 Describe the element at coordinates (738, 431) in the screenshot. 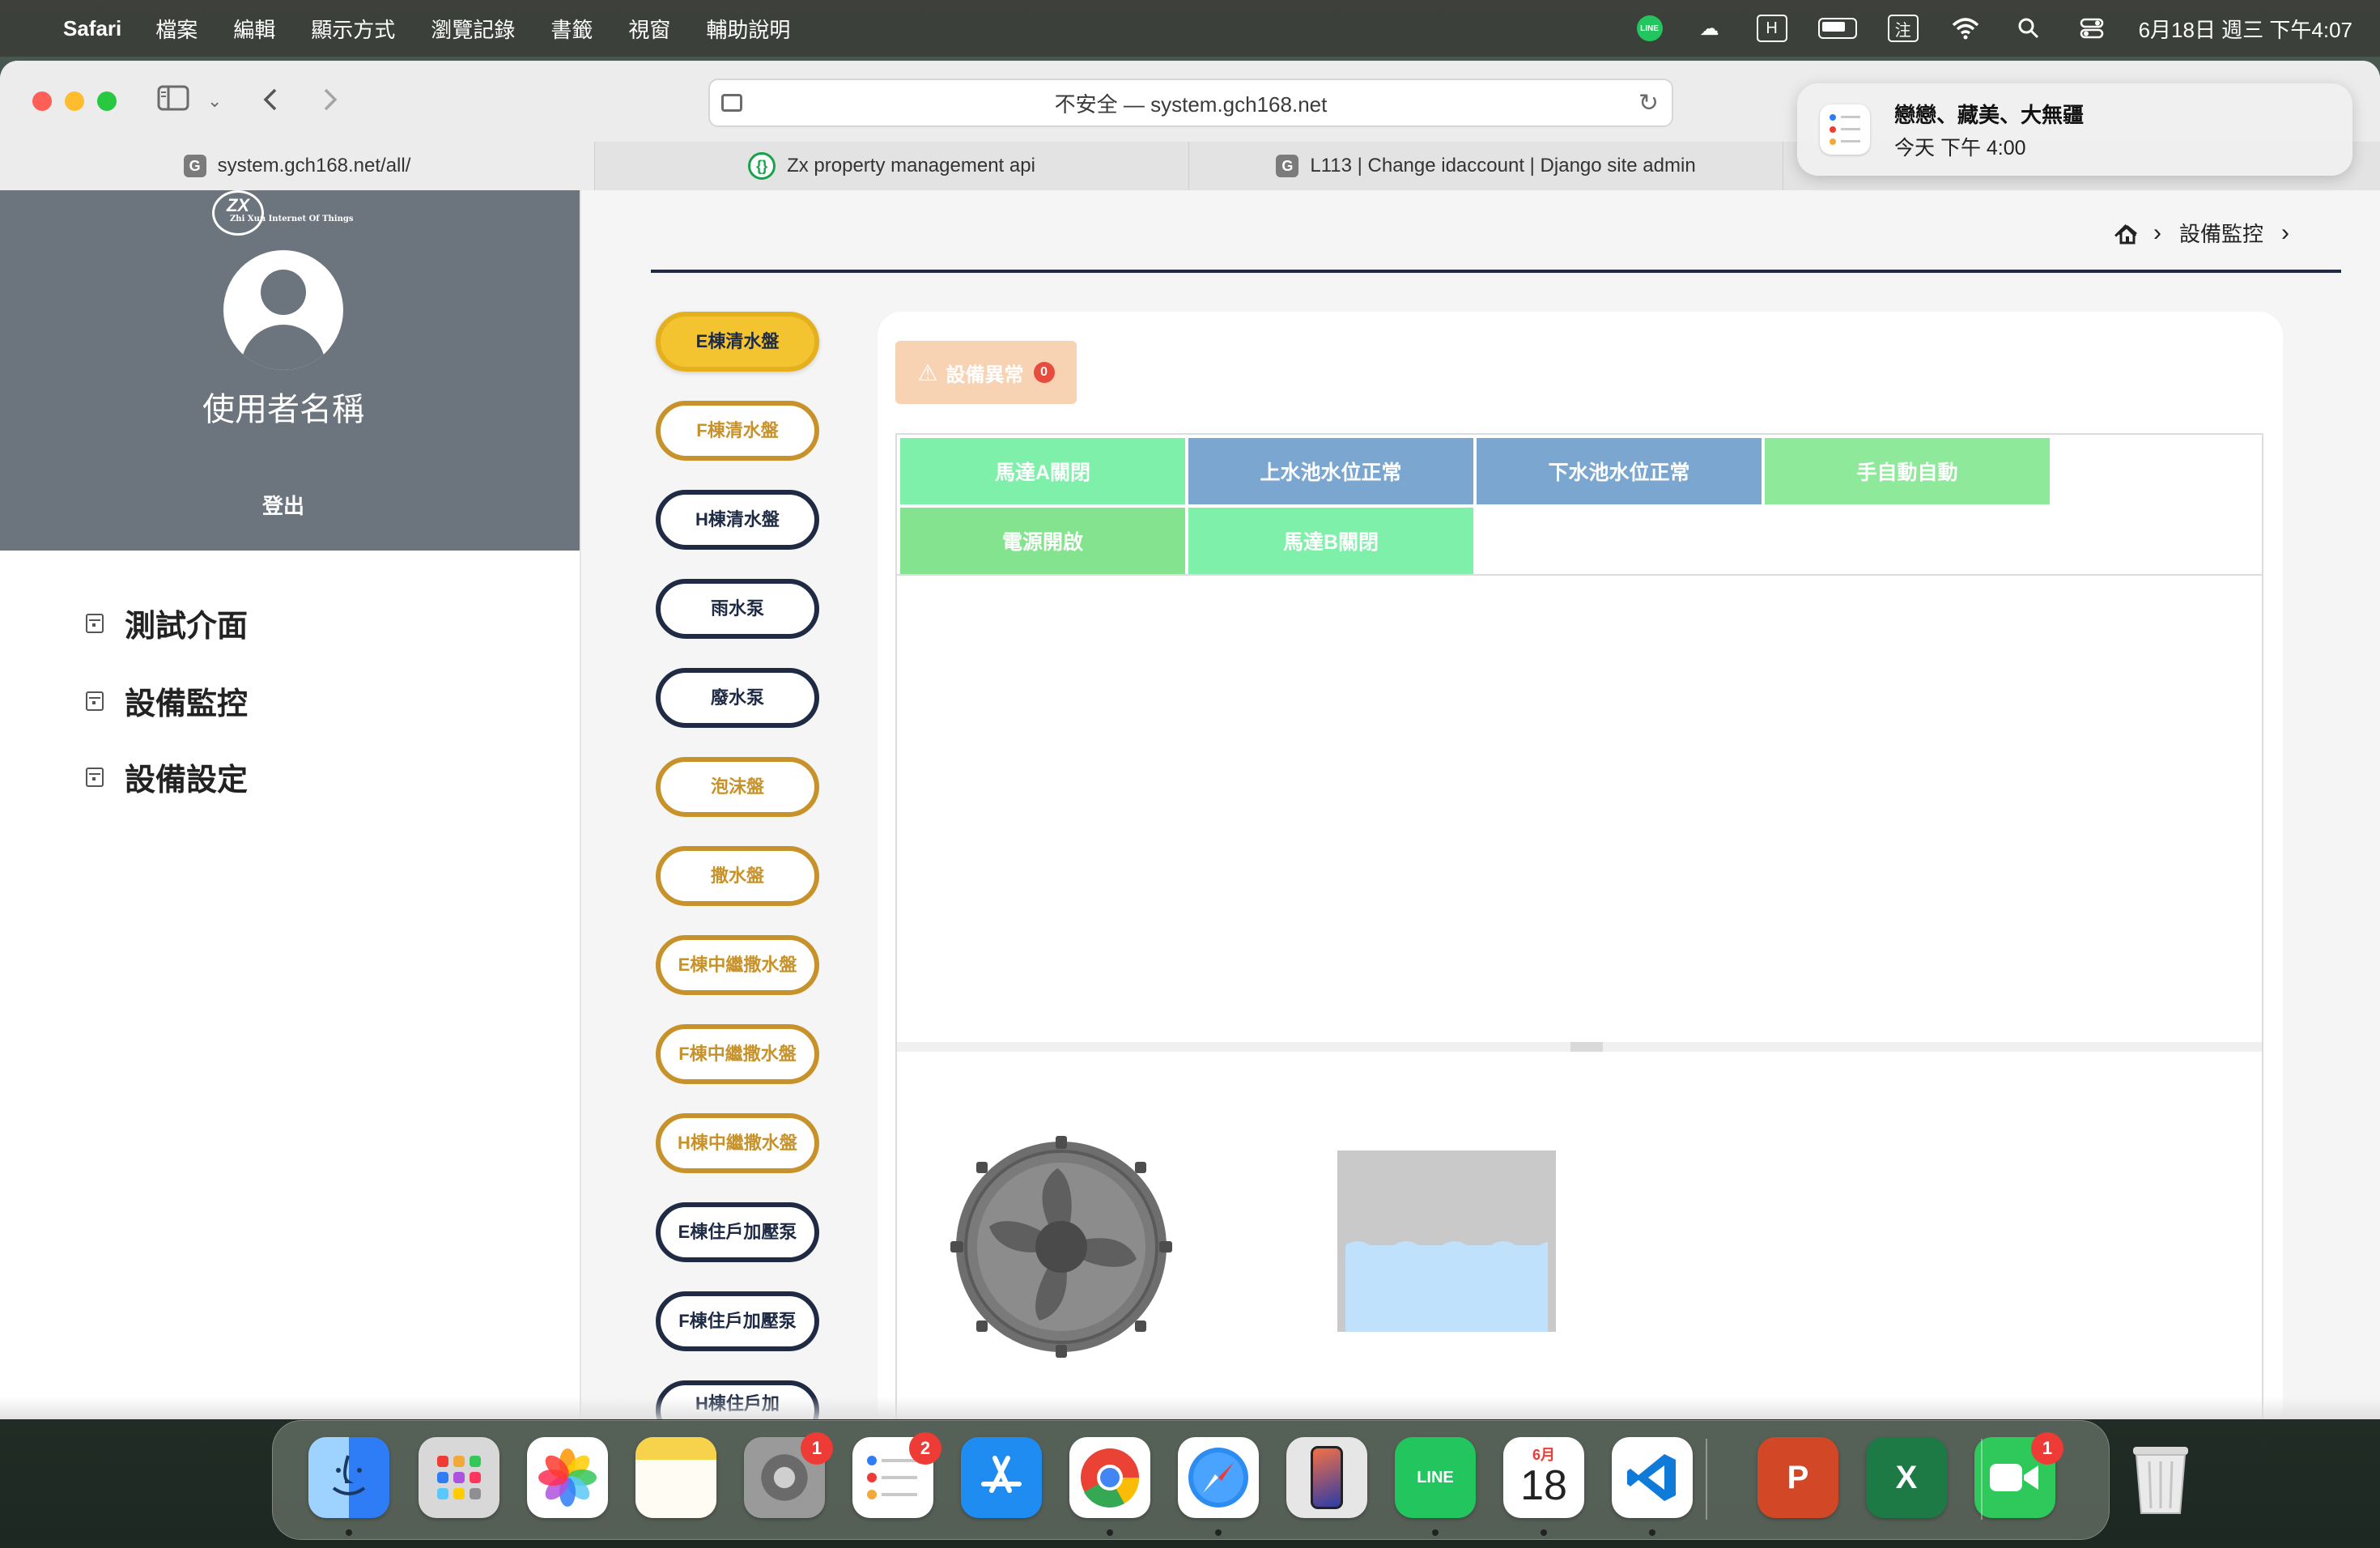

I see `device-pill: F棟清水盤` at that location.